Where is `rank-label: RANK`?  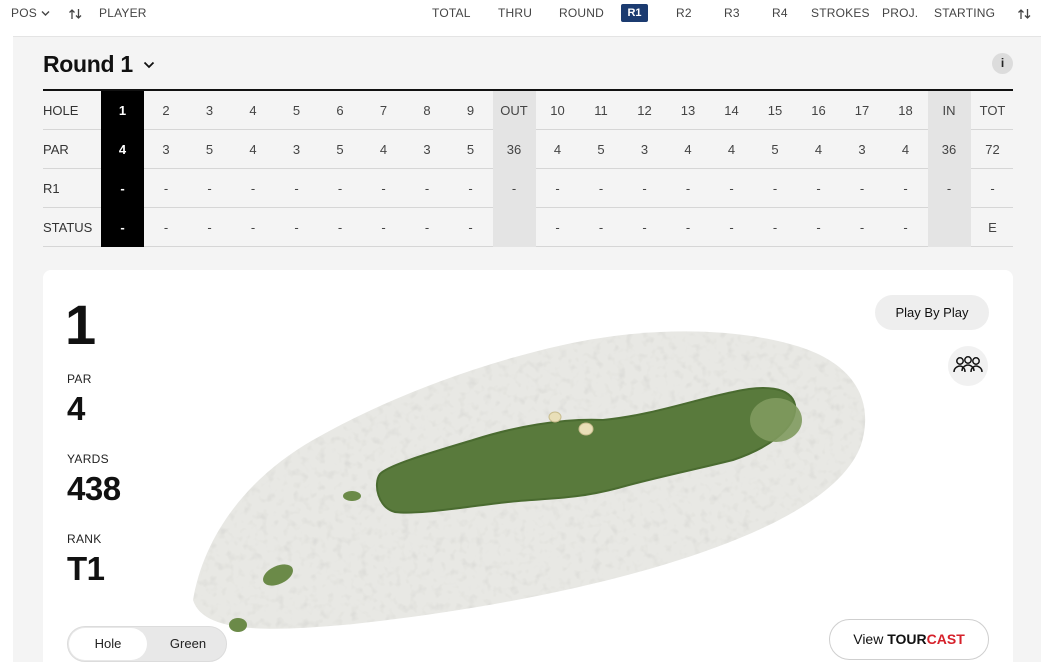 rank-label: RANK is located at coordinates (84, 539).